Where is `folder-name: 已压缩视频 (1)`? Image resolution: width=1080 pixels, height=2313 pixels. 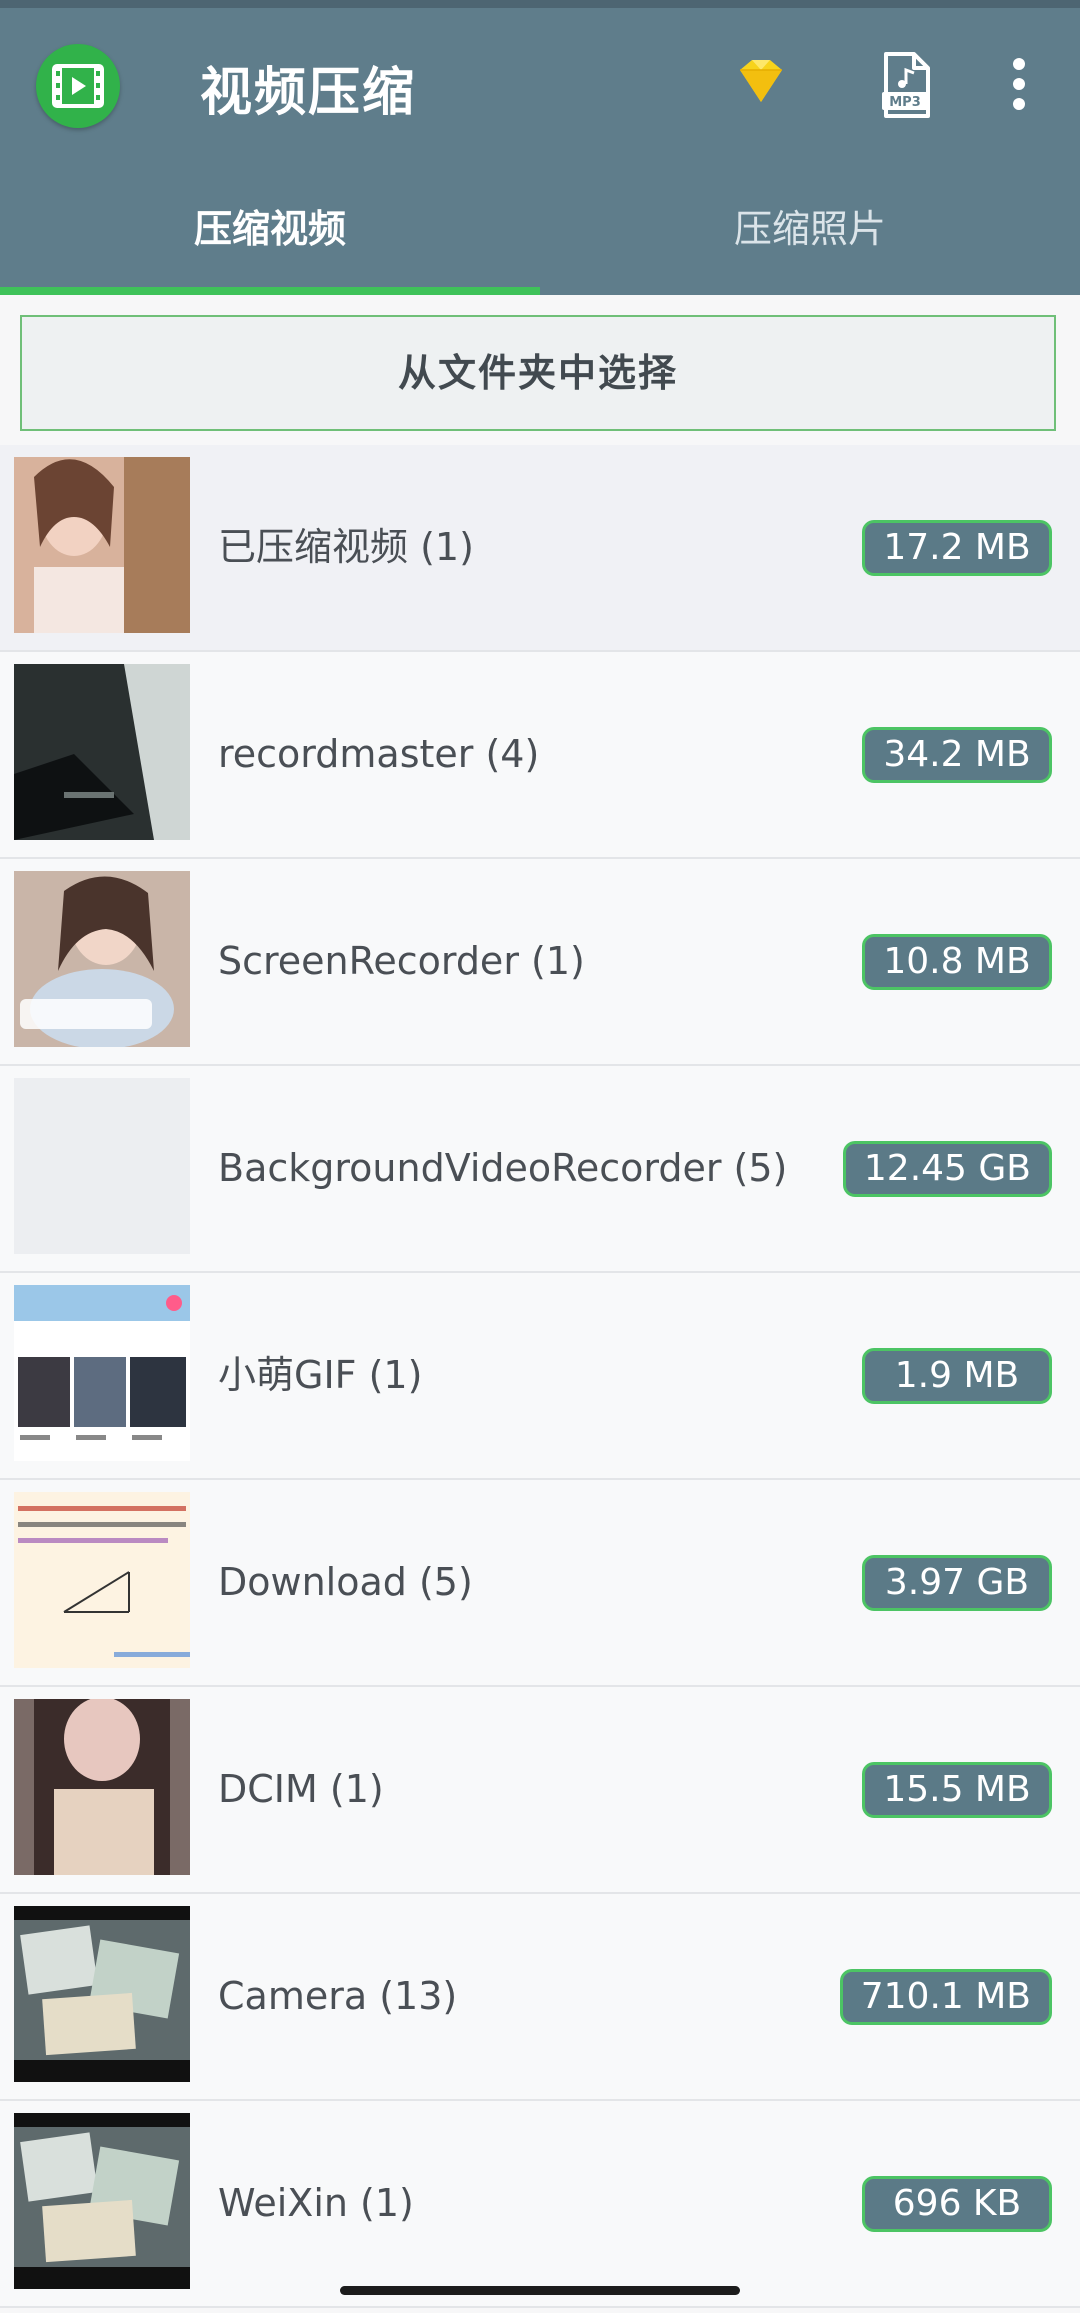
folder-name: 已压缩视频 (1) is located at coordinates (346, 547).